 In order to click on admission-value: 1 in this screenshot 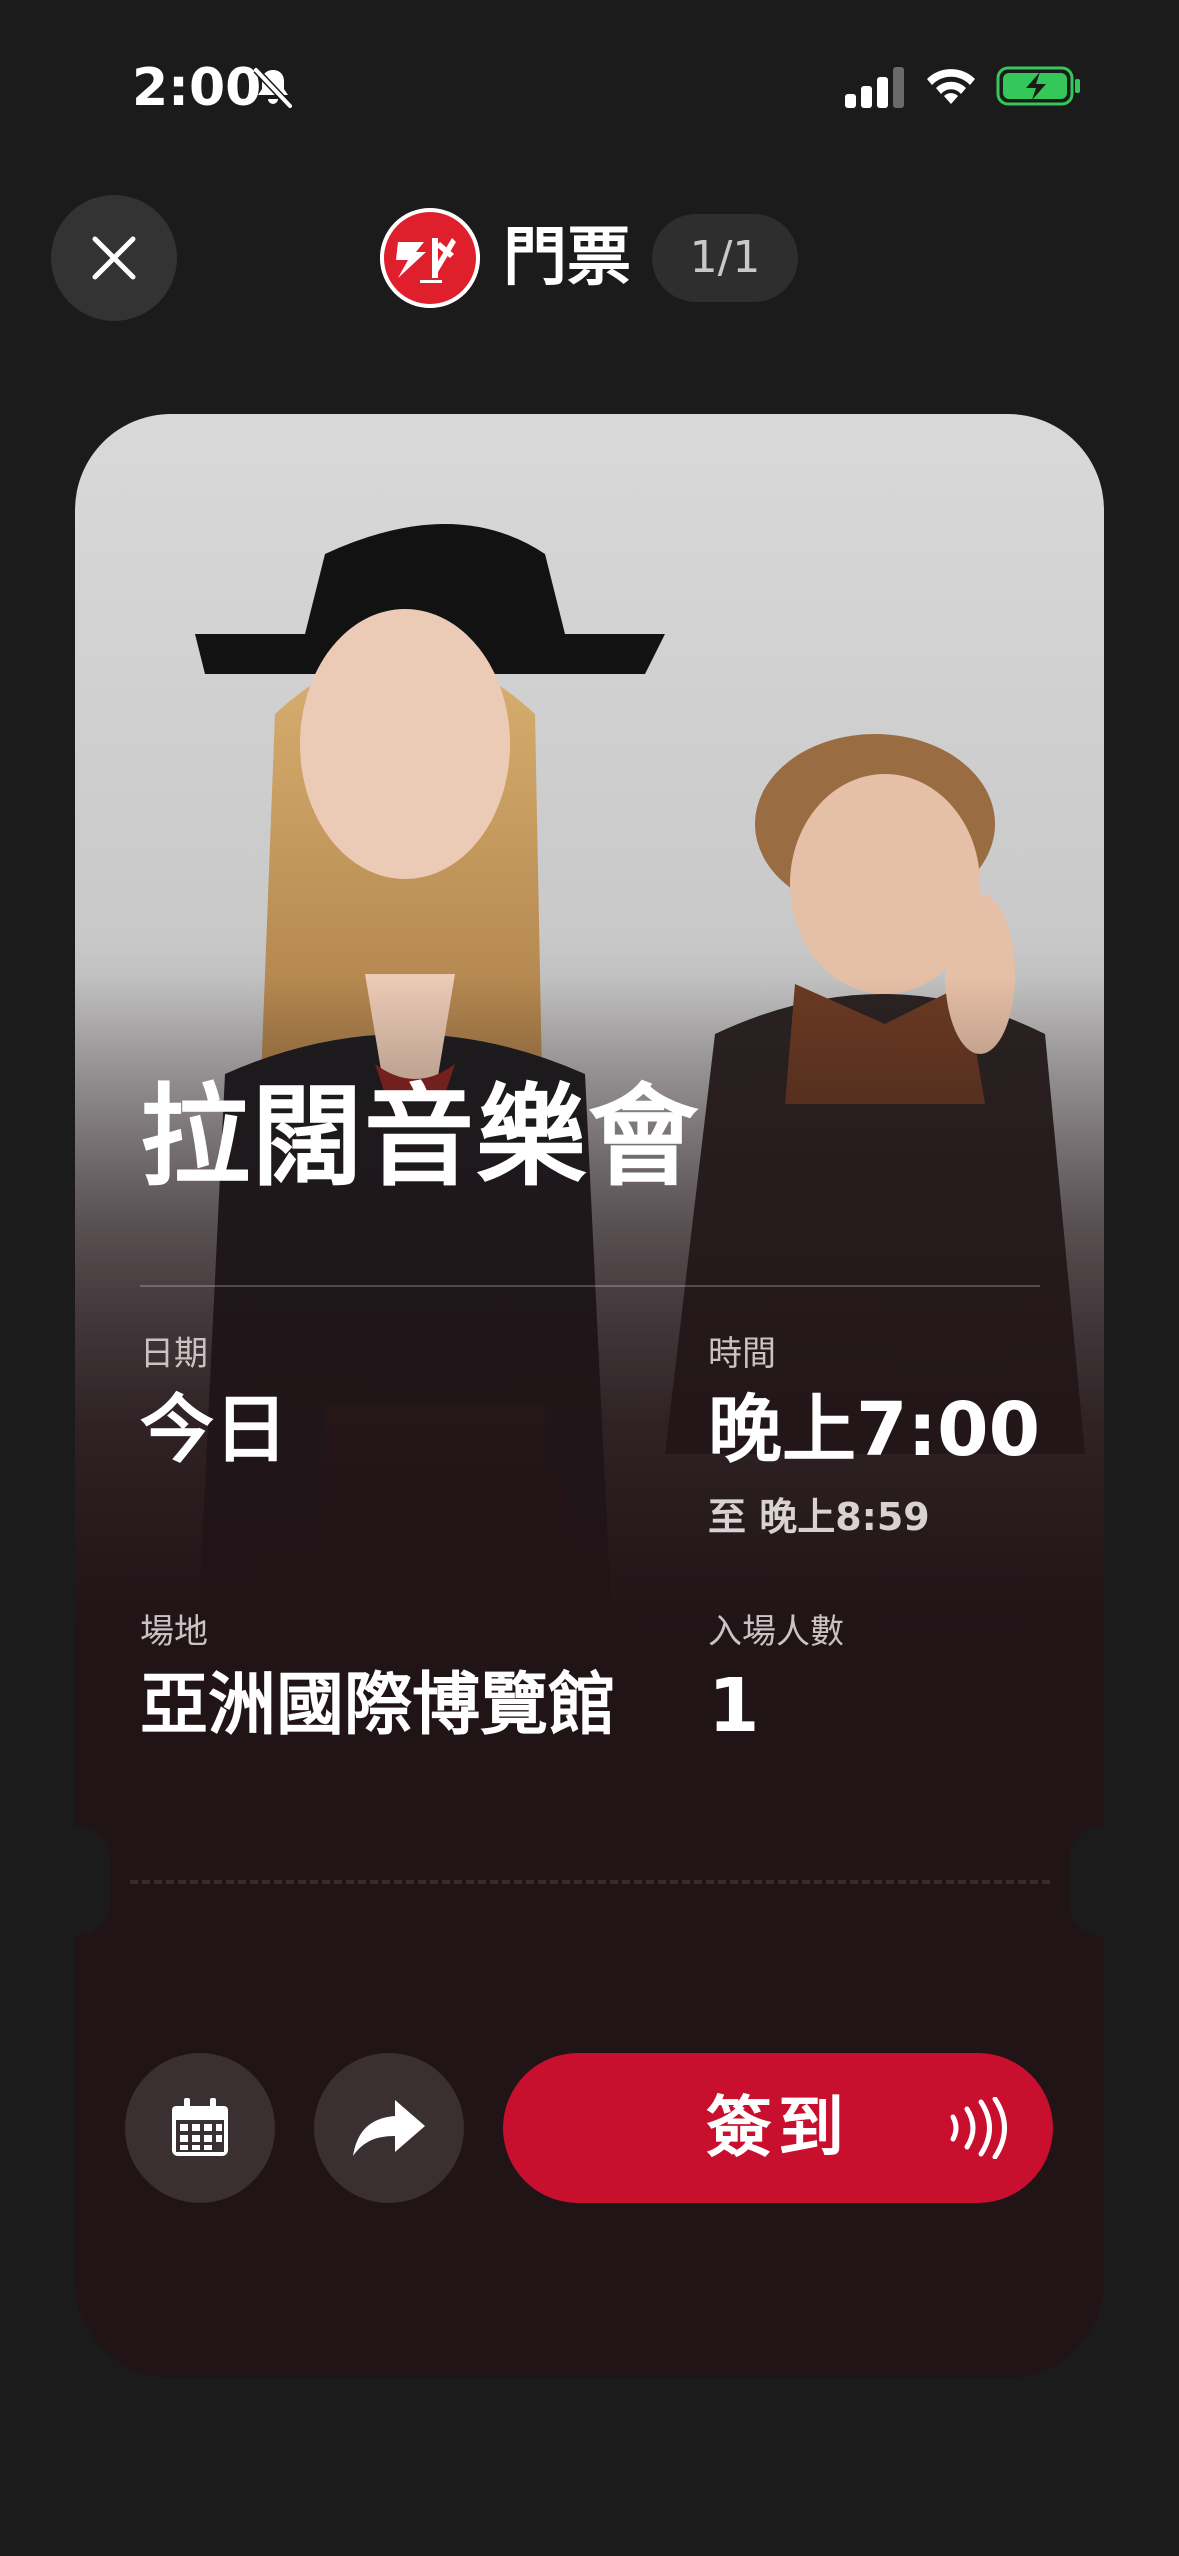, I will do `click(734, 1706)`.